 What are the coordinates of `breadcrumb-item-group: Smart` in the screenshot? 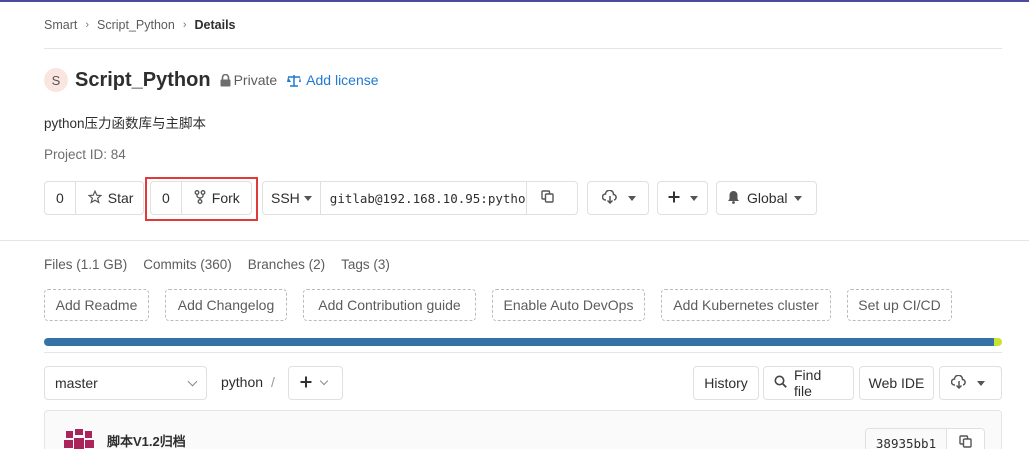 It's located at (60, 25).